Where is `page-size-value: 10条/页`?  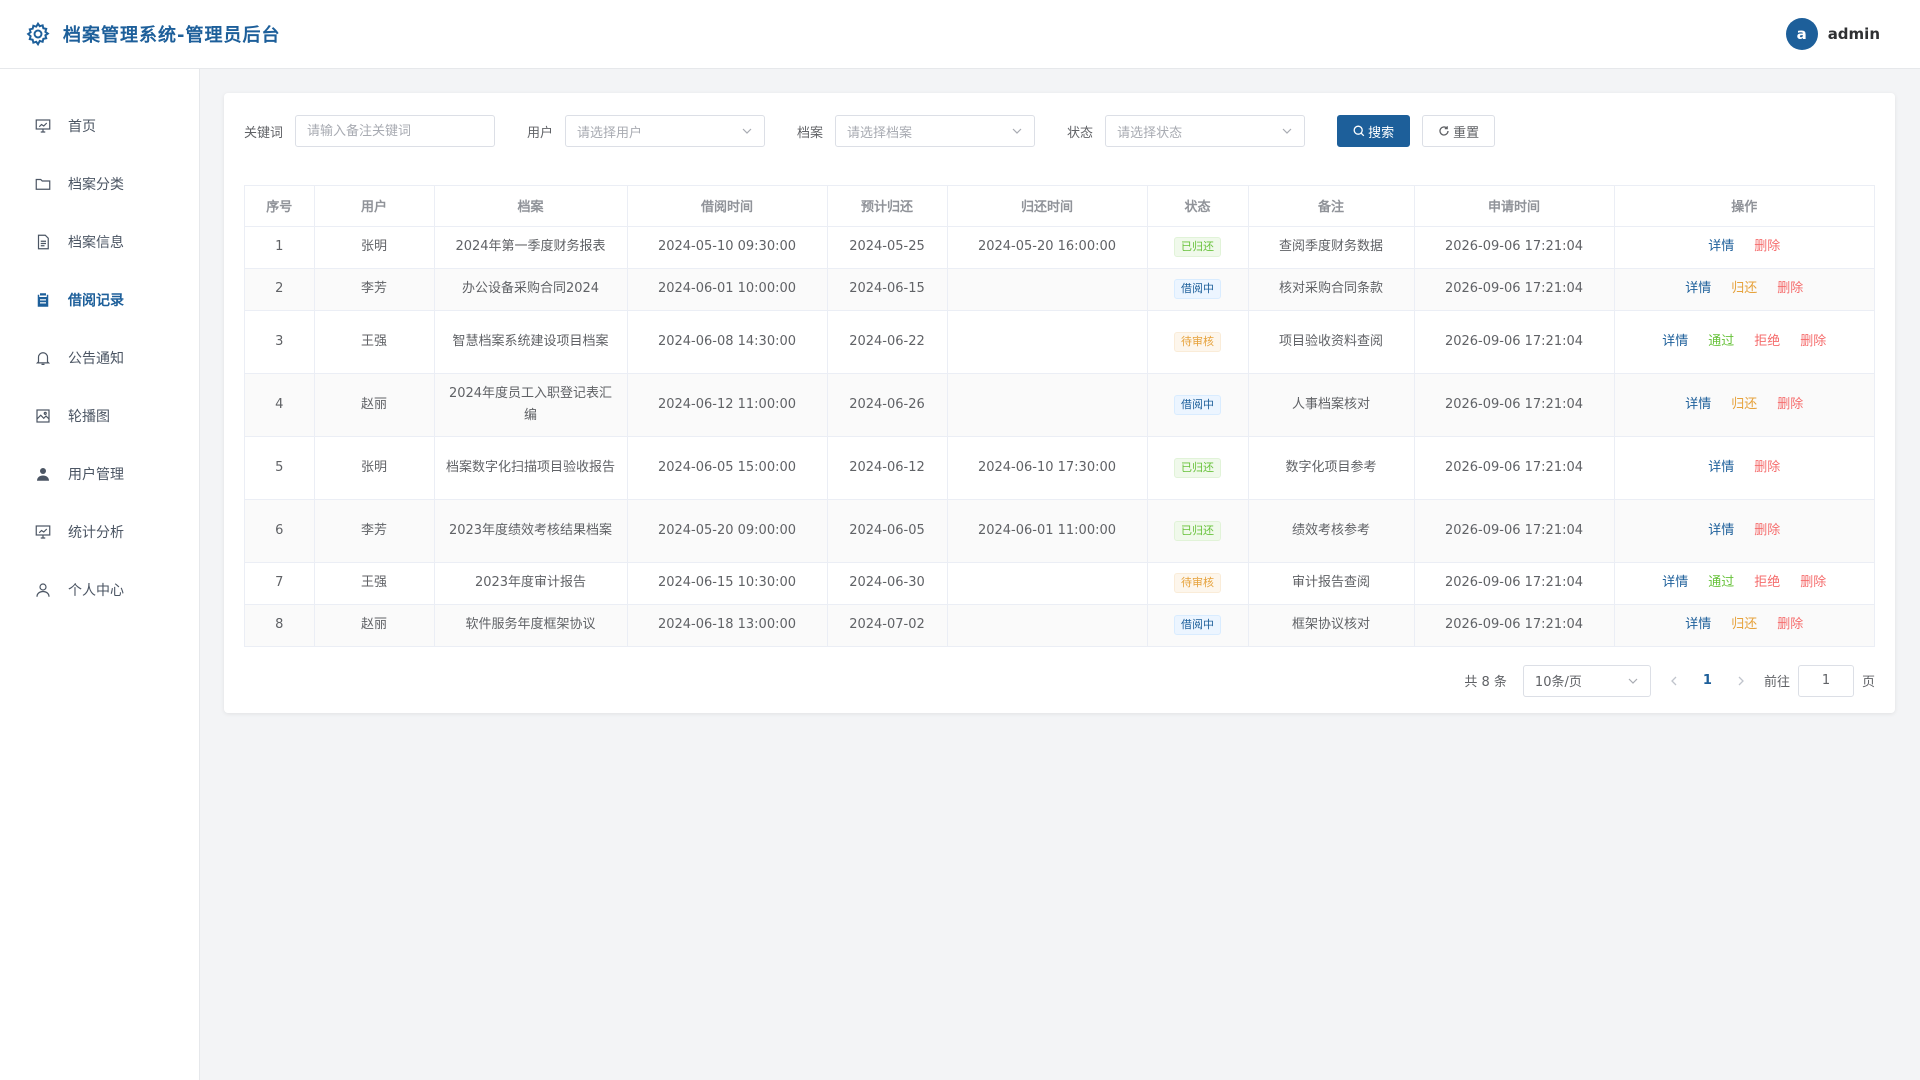
page-size-value: 10条/页 is located at coordinates (1558, 682).